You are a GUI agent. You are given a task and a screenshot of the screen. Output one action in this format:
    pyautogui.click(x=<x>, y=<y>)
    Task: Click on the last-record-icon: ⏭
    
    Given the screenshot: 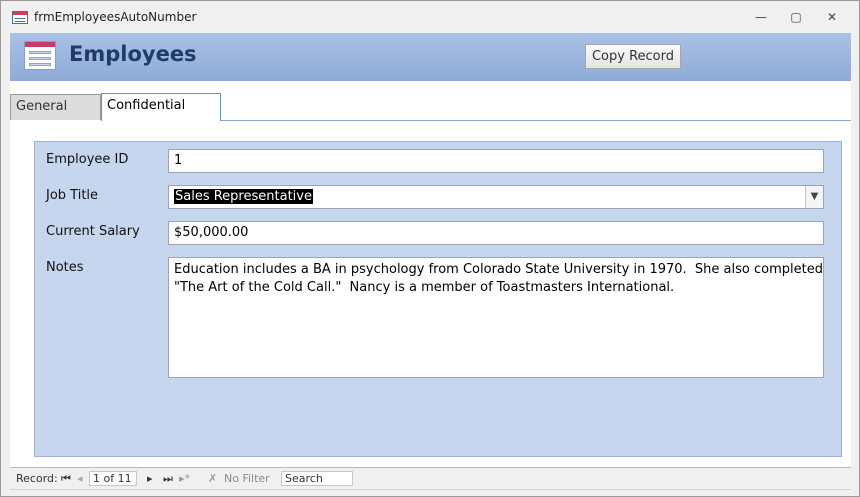 What is the action you would take?
    pyautogui.click(x=168, y=479)
    